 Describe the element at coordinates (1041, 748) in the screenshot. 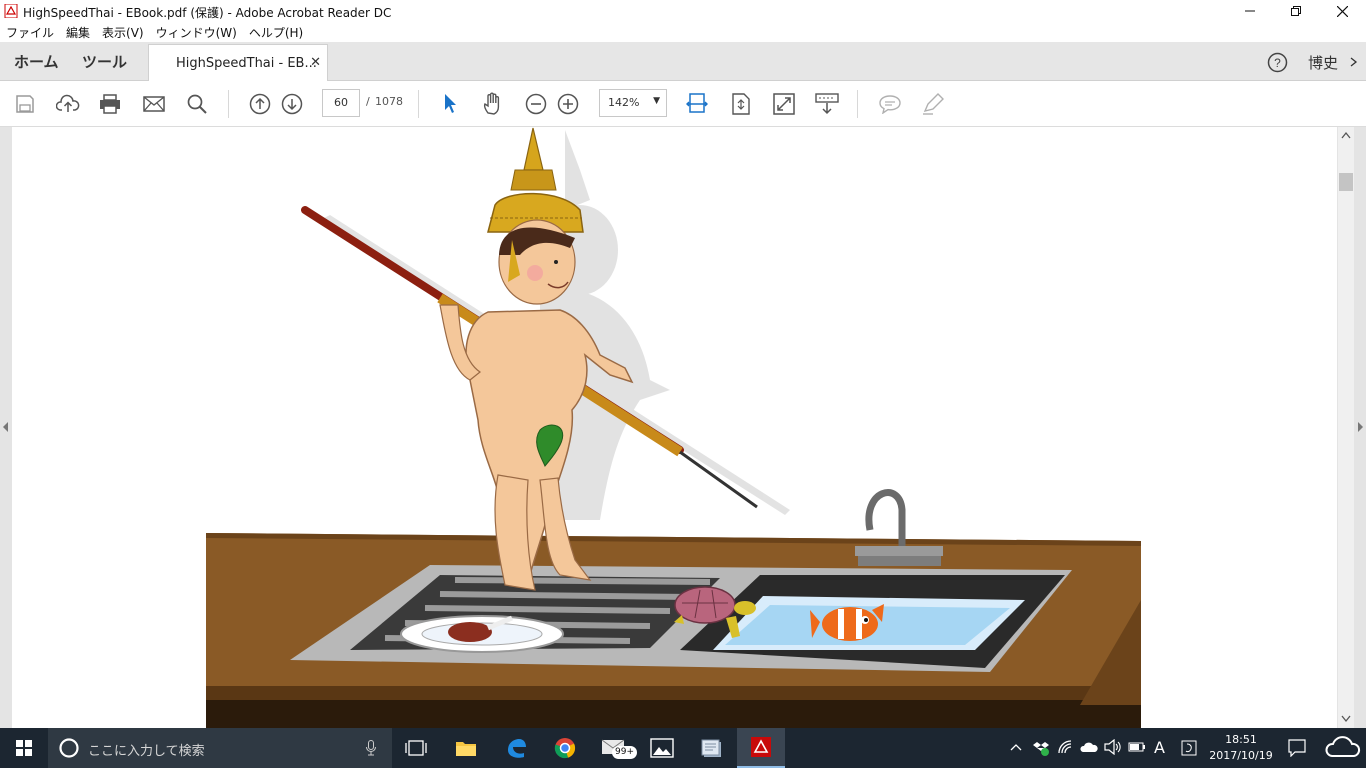

I see `dropbox-icon` at that location.